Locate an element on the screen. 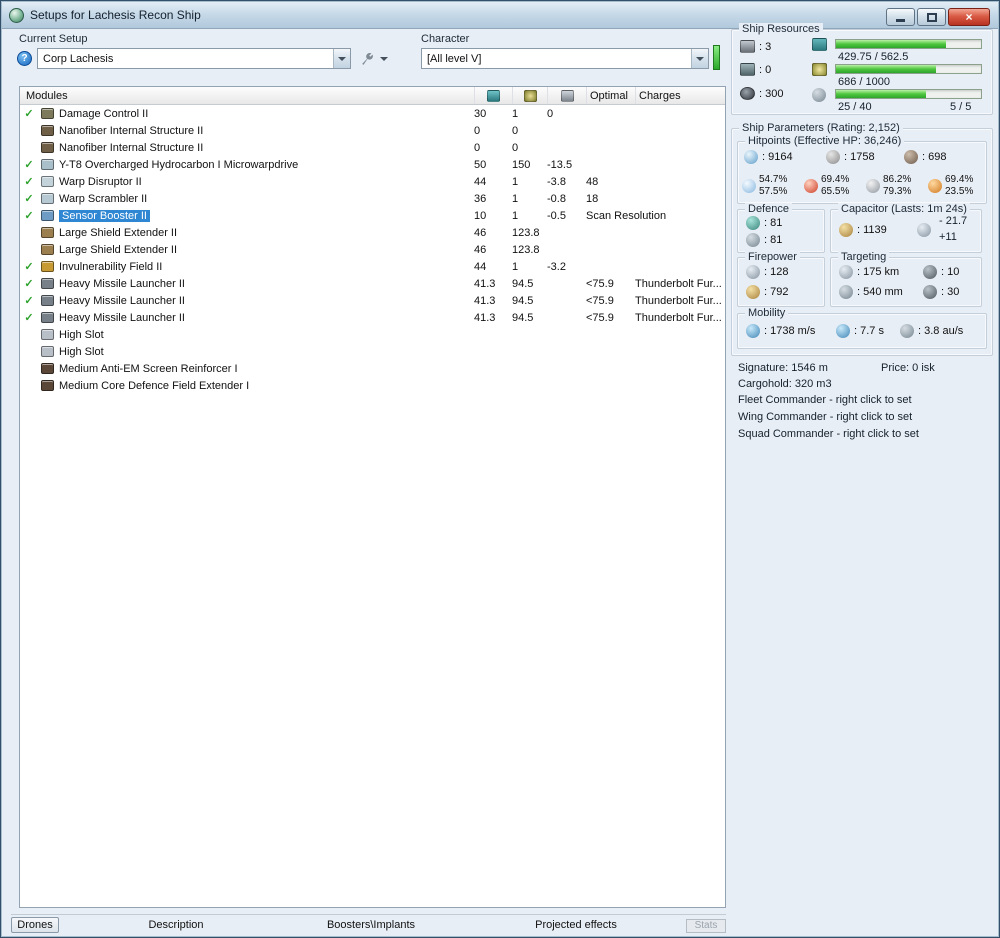  dps-icon is located at coordinates (753, 292).